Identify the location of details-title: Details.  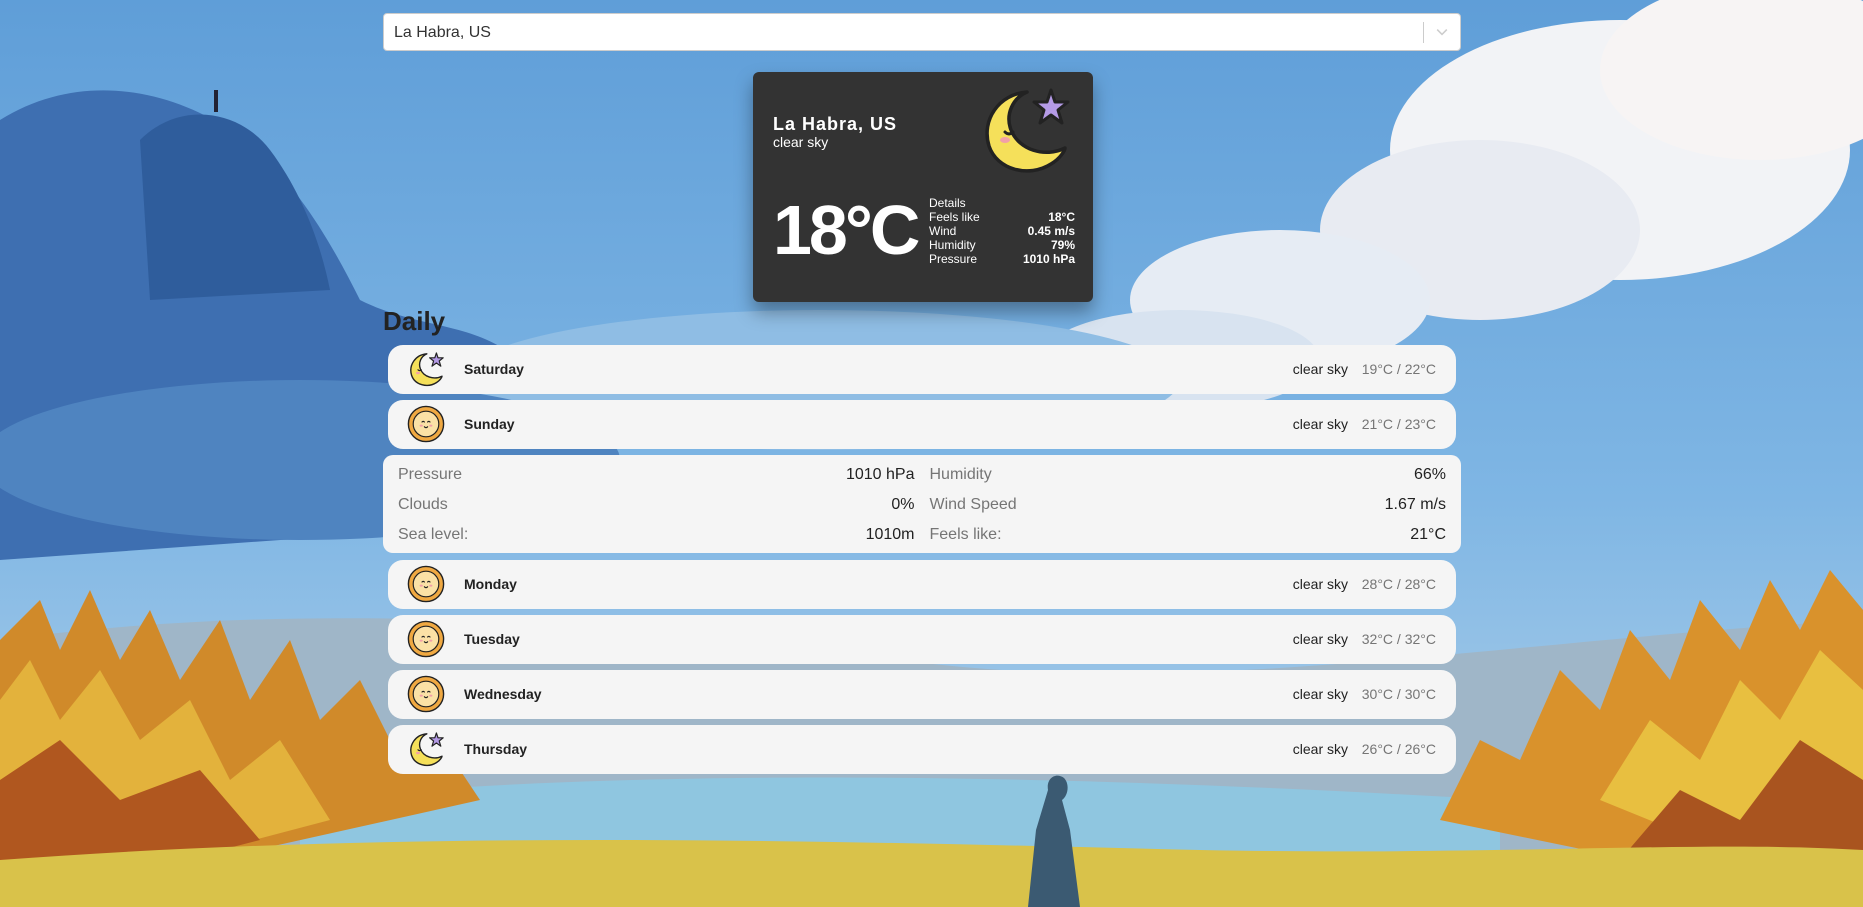
(947, 203).